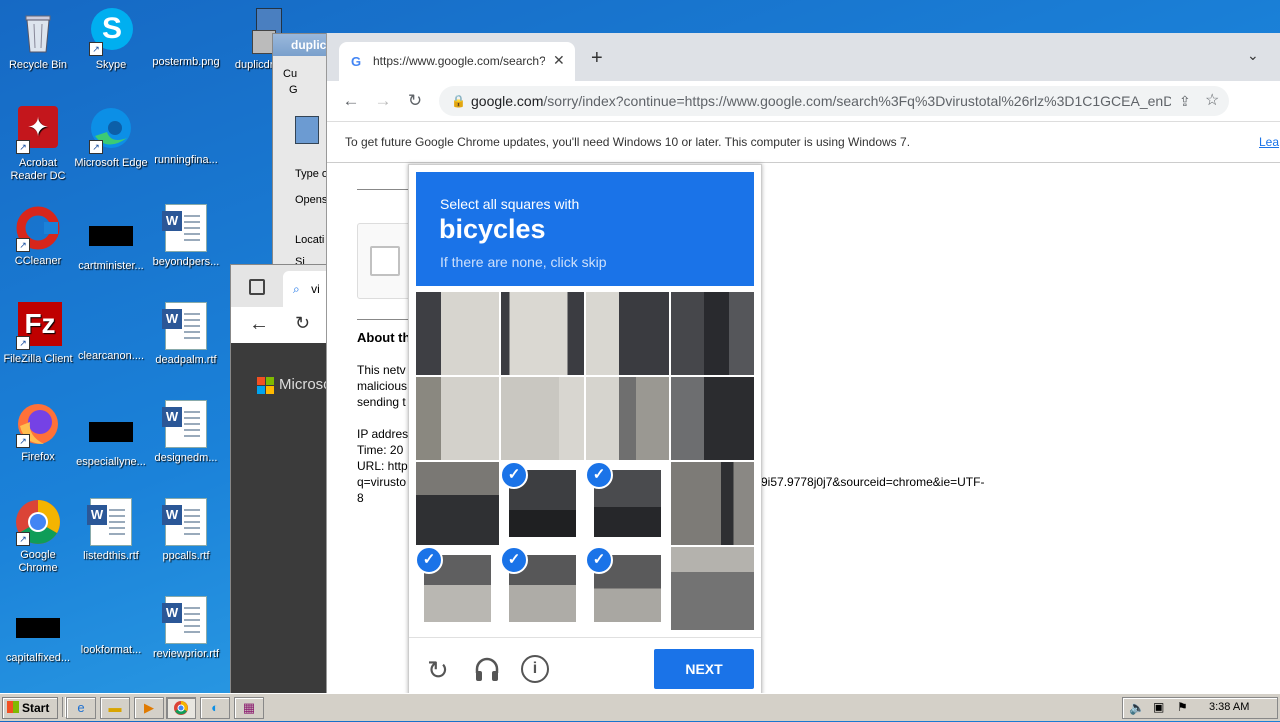 Image resolution: width=1280 pixels, height=722 pixels. I want to click on desktop-icon-acrobat: ✦ ↗ Acrobat Reader DC, so click(38, 144).